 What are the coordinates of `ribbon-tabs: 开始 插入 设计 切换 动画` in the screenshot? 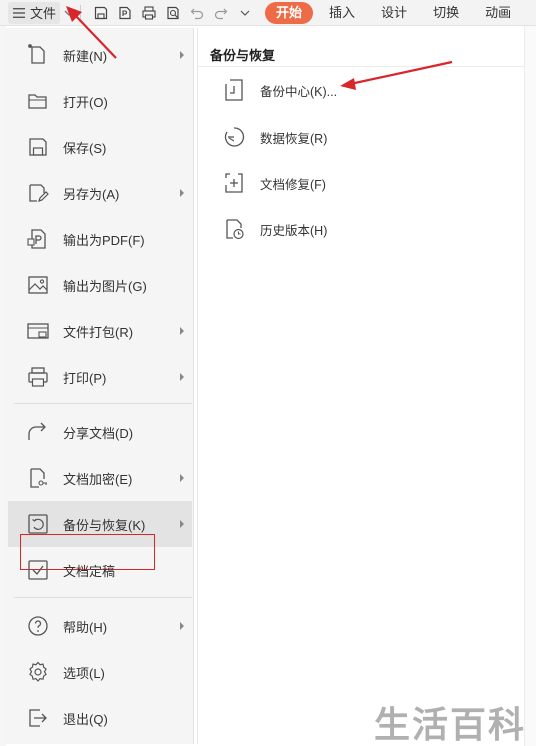 It's located at (396, 12).